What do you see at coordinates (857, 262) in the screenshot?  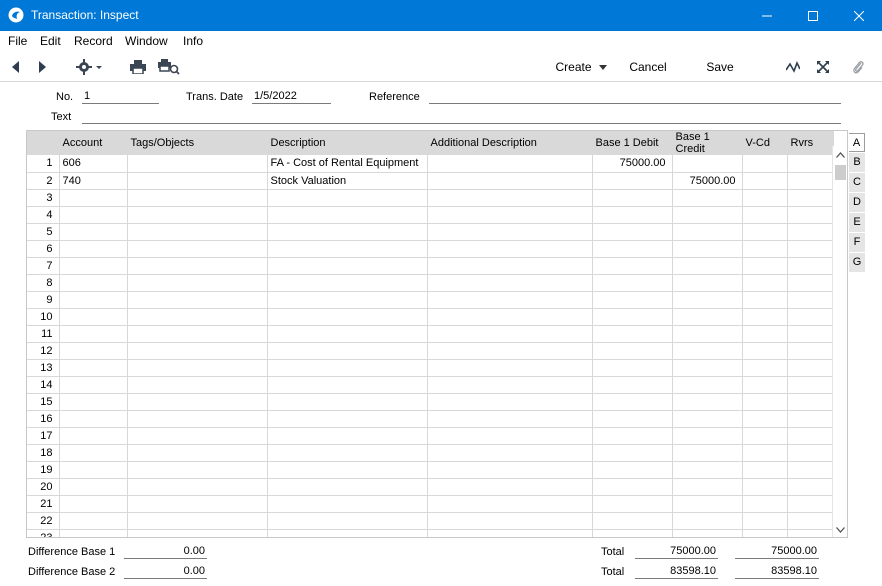 I see `tab-g: G` at bounding box center [857, 262].